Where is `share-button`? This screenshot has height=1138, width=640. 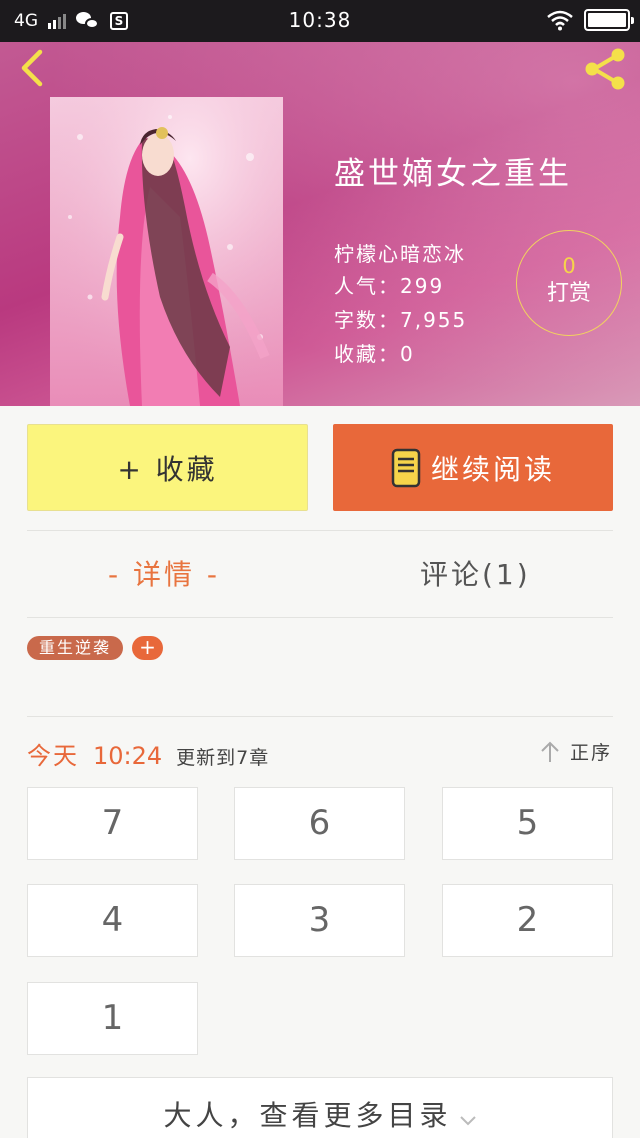
share-button is located at coordinates (605, 69).